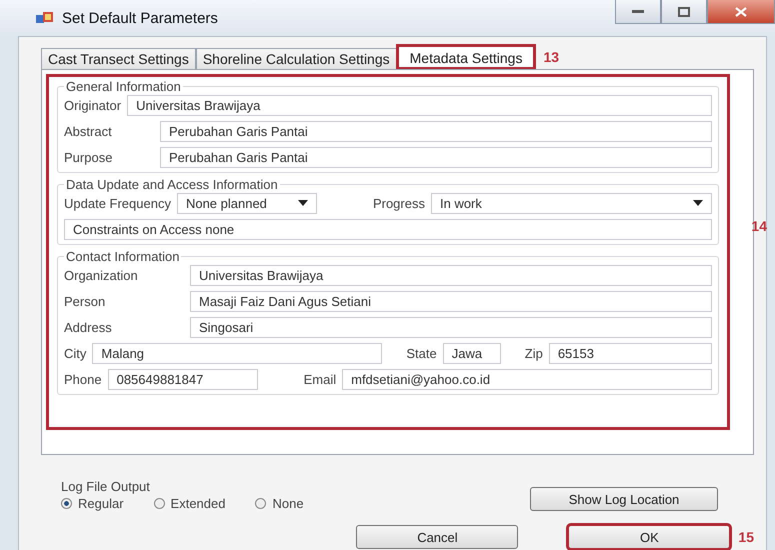  Describe the element at coordinates (630, 353) in the screenshot. I see `text-field: 65153` at that location.